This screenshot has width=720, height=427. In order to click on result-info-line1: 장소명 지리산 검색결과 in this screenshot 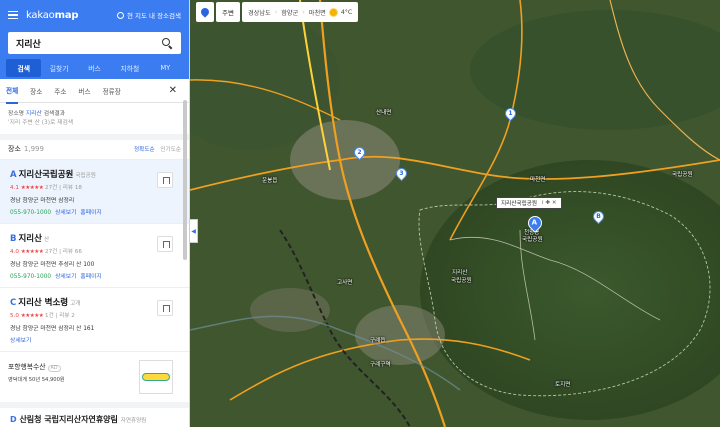, I will do `click(37, 114)`.